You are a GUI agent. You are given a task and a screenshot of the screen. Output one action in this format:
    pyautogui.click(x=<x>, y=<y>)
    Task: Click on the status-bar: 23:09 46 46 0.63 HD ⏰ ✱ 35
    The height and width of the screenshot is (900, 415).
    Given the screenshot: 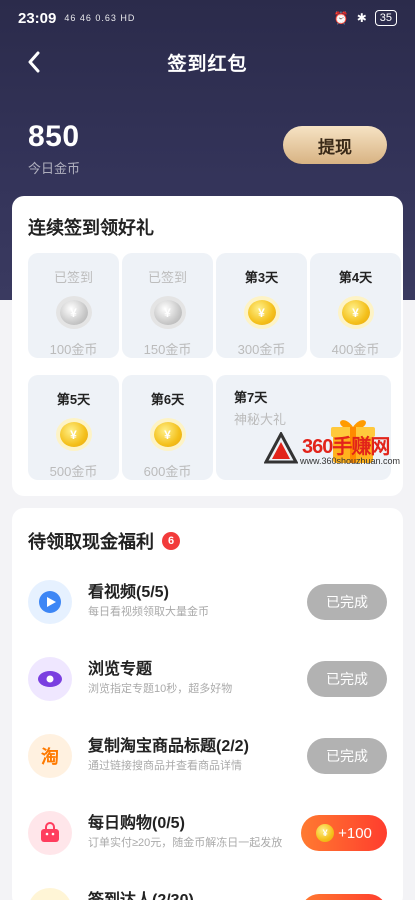 What is the action you would take?
    pyautogui.click(x=207, y=18)
    